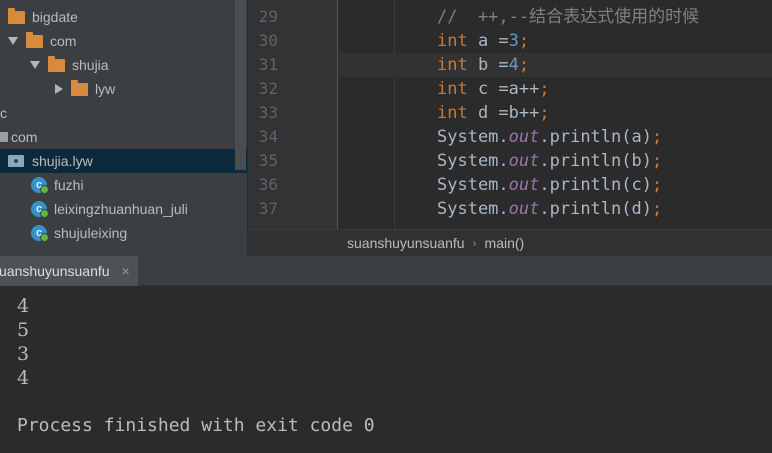  I want to click on code-line-text: int b =4;, so click(483, 65).